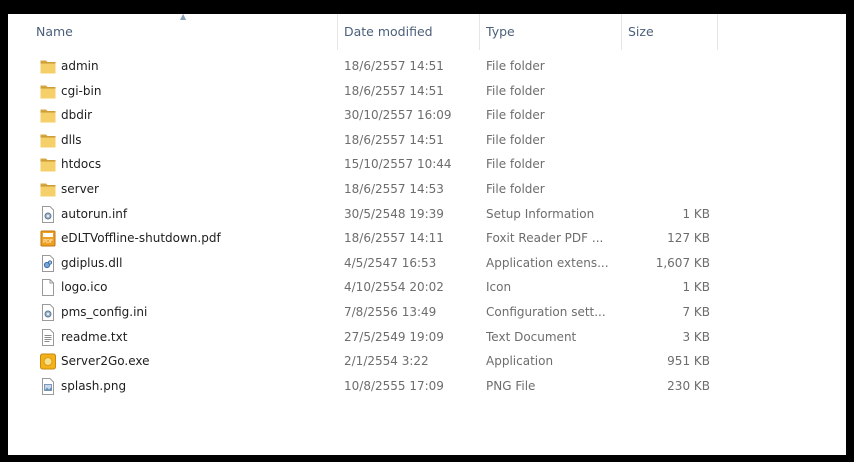 The height and width of the screenshot is (462, 854). What do you see at coordinates (394, 213) in the screenshot?
I see `file-date-modified: 30/5/2548 19:39` at bounding box center [394, 213].